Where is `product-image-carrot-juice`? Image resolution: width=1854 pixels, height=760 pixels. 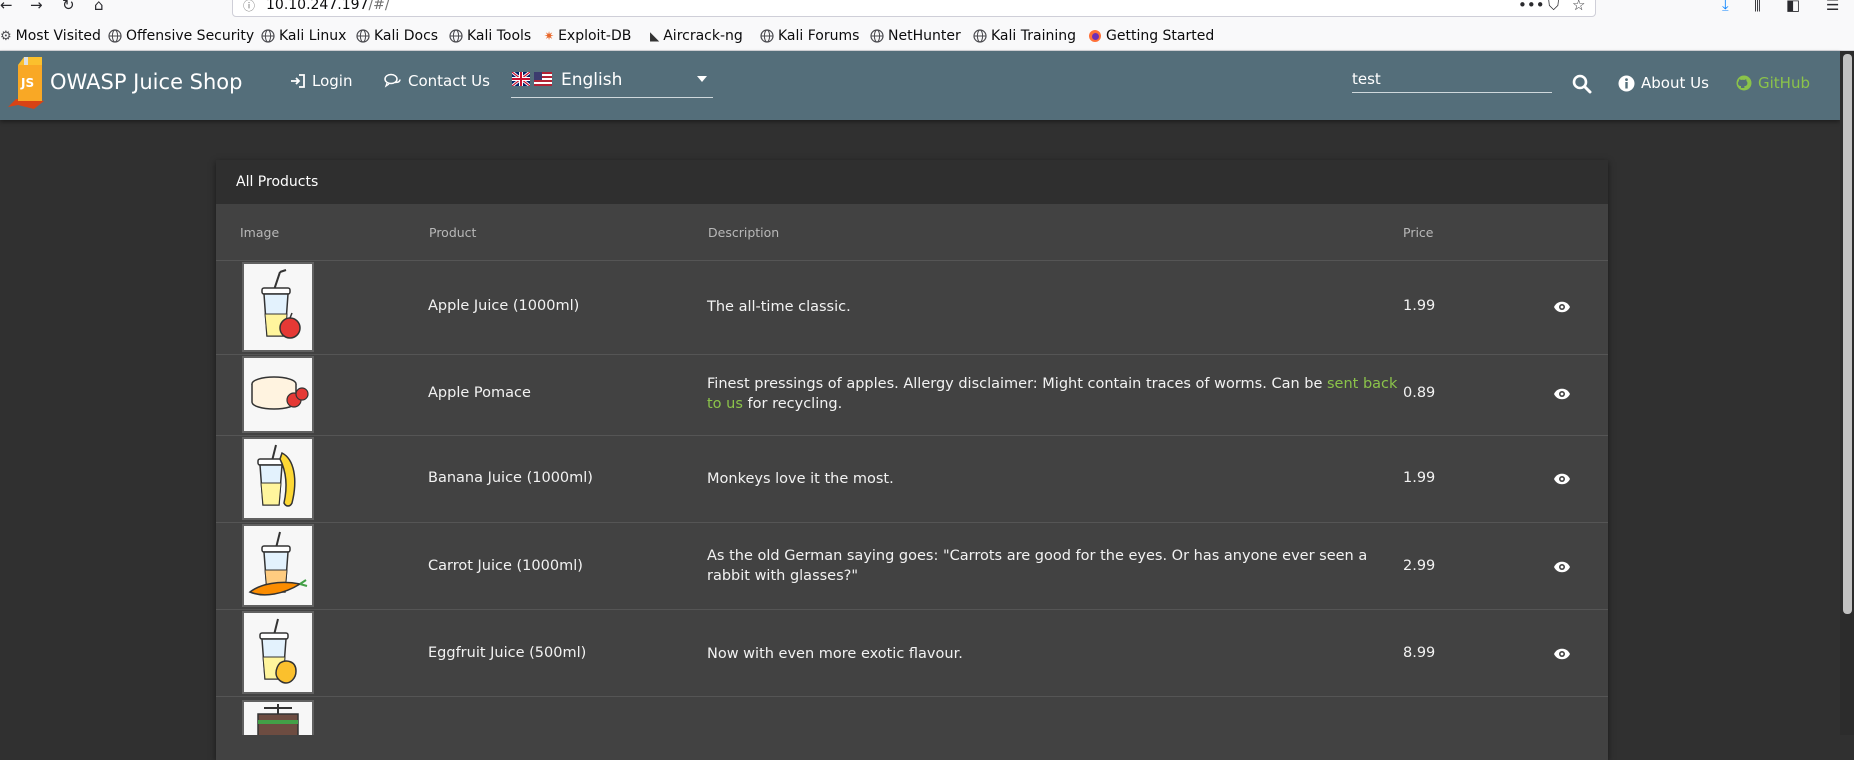 product-image-carrot-juice is located at coordinates (278, 565).